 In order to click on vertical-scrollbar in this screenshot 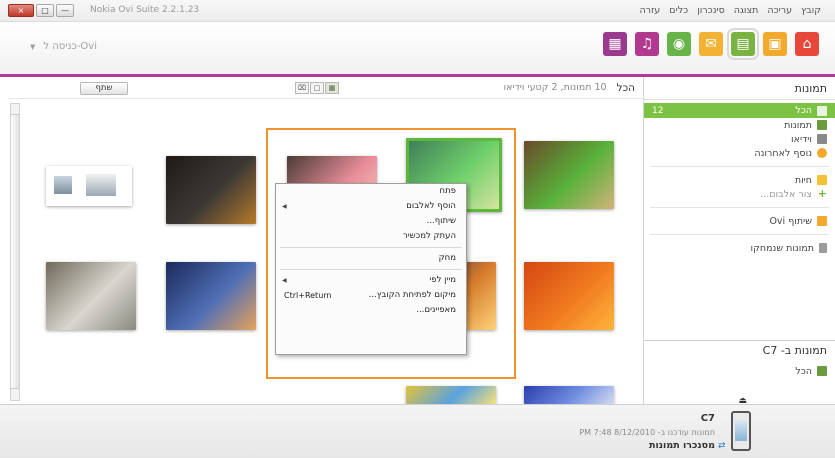, I will do `click(15, 252)`.